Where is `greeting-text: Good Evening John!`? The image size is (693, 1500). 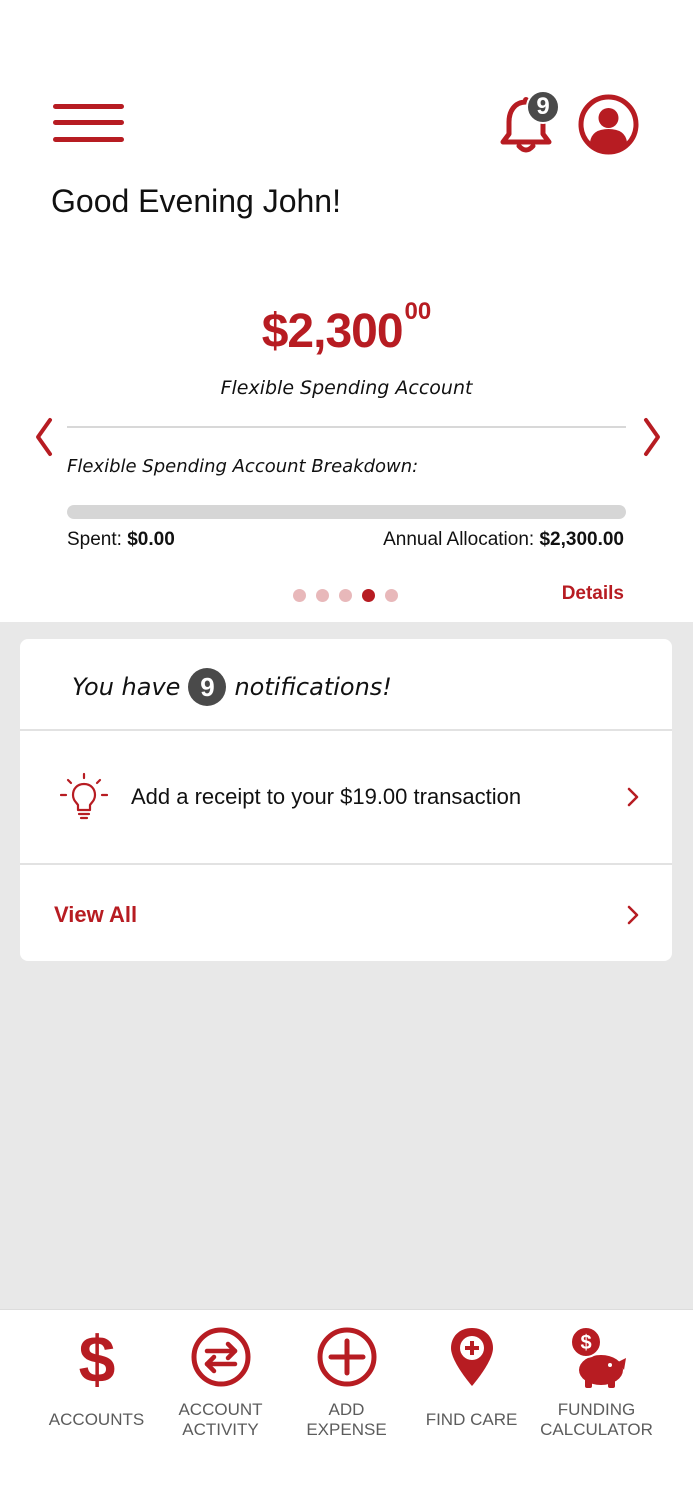
greeting-text: Good Evening John! is located at coordinates (196, 201).